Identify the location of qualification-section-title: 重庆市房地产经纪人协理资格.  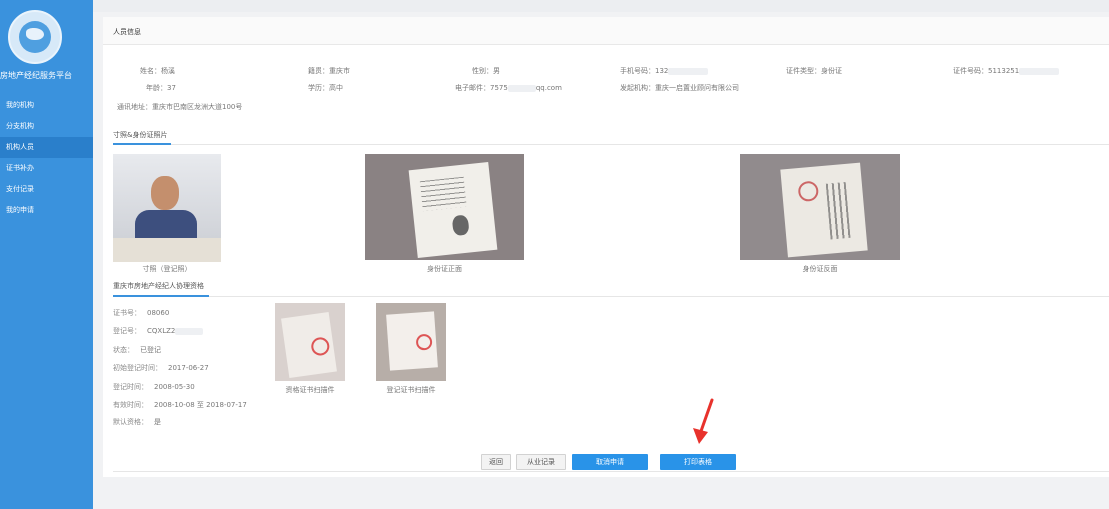
(158, 286).